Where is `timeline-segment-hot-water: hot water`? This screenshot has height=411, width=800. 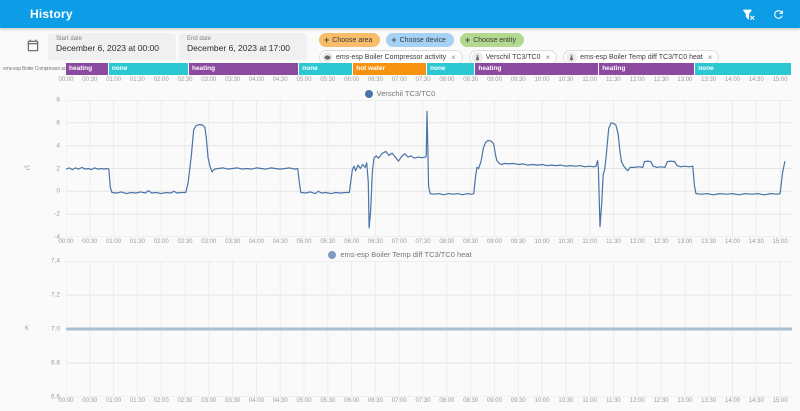
timeline-segment-hot-water: hot water is located at coordinates (390, 69).